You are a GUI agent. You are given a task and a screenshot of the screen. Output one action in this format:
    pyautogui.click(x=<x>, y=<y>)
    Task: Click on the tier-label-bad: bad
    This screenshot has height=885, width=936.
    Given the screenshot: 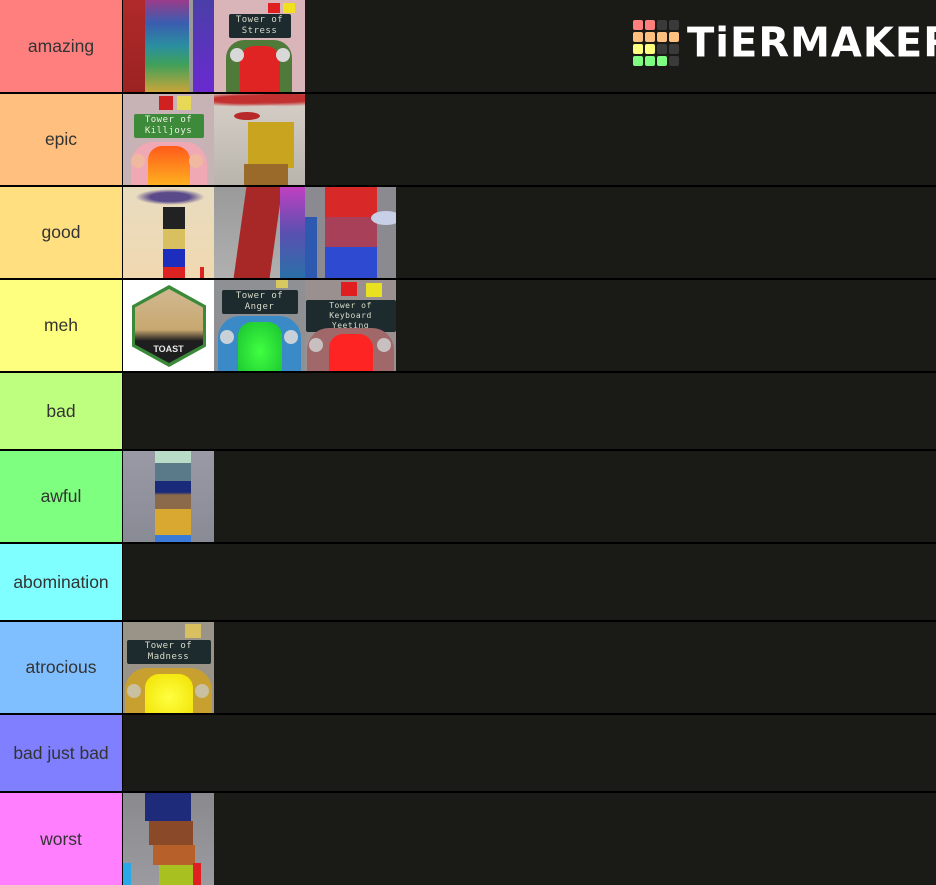 What is the action you would take?
    pyautogui.click(x=61, y=411)
    